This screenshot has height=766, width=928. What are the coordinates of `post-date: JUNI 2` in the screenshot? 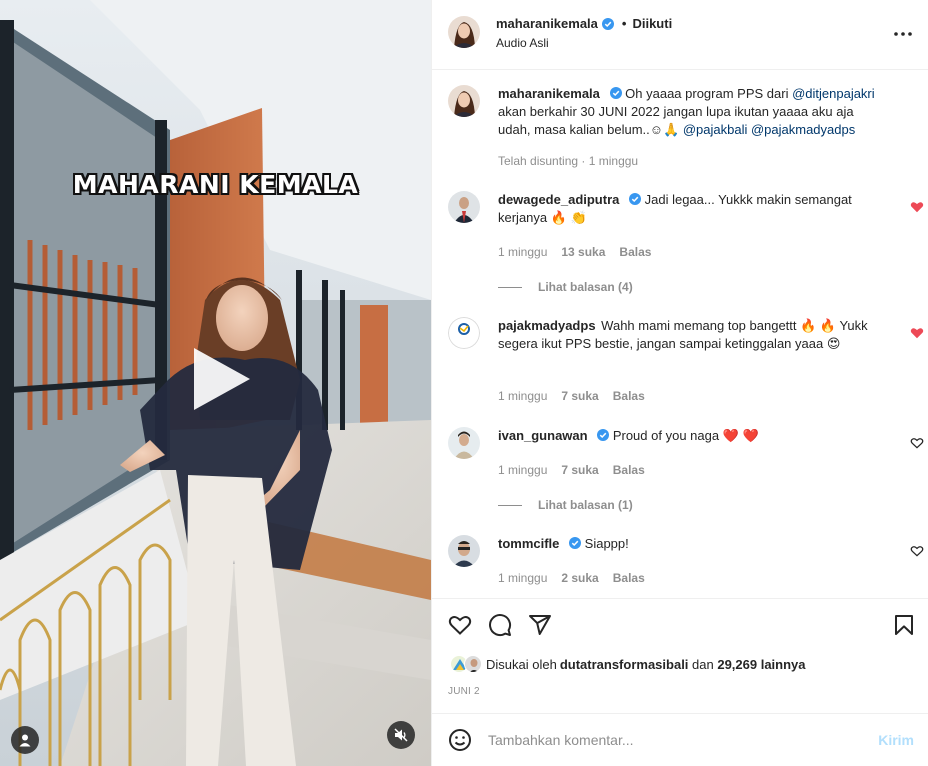 It's located at (464, 691).